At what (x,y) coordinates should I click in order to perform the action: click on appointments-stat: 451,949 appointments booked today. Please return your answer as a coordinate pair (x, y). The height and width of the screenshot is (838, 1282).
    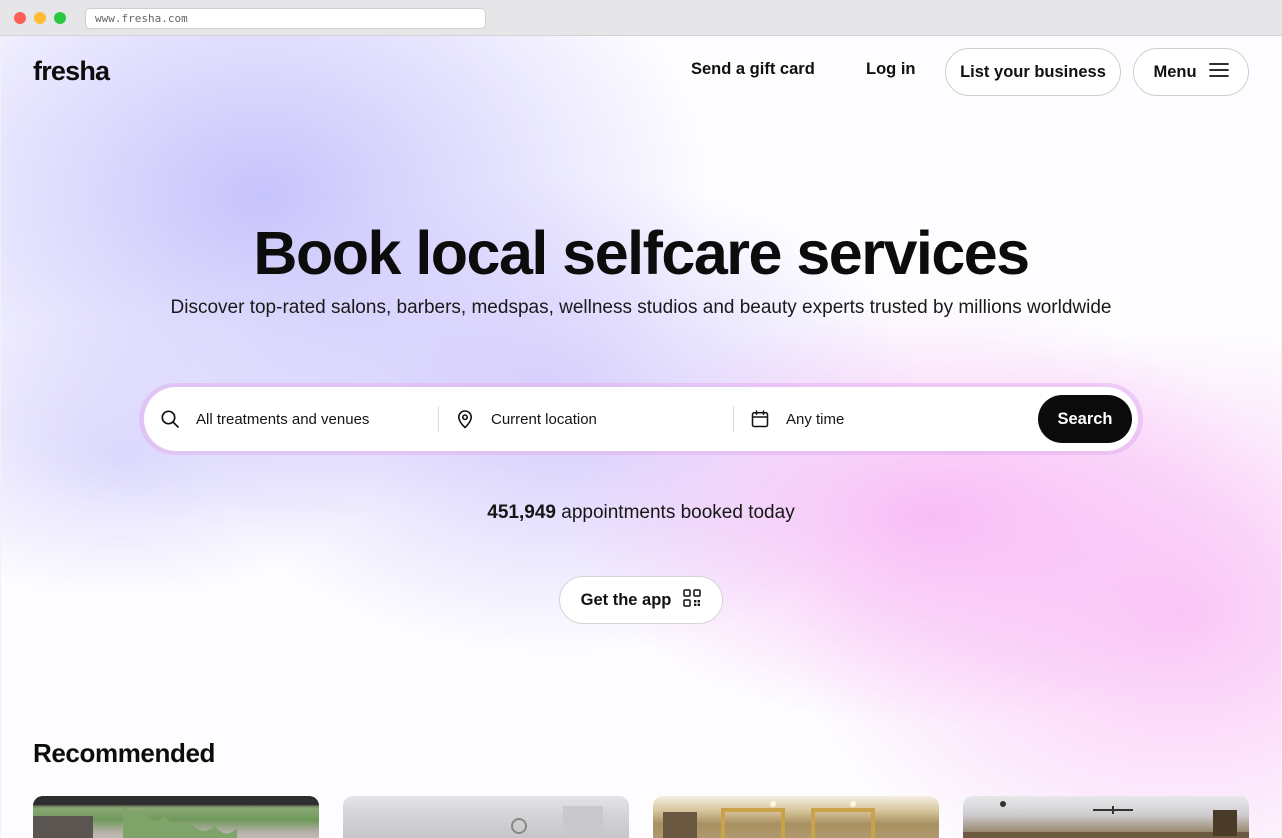
    Looking at the image, I should click on (641, 513).